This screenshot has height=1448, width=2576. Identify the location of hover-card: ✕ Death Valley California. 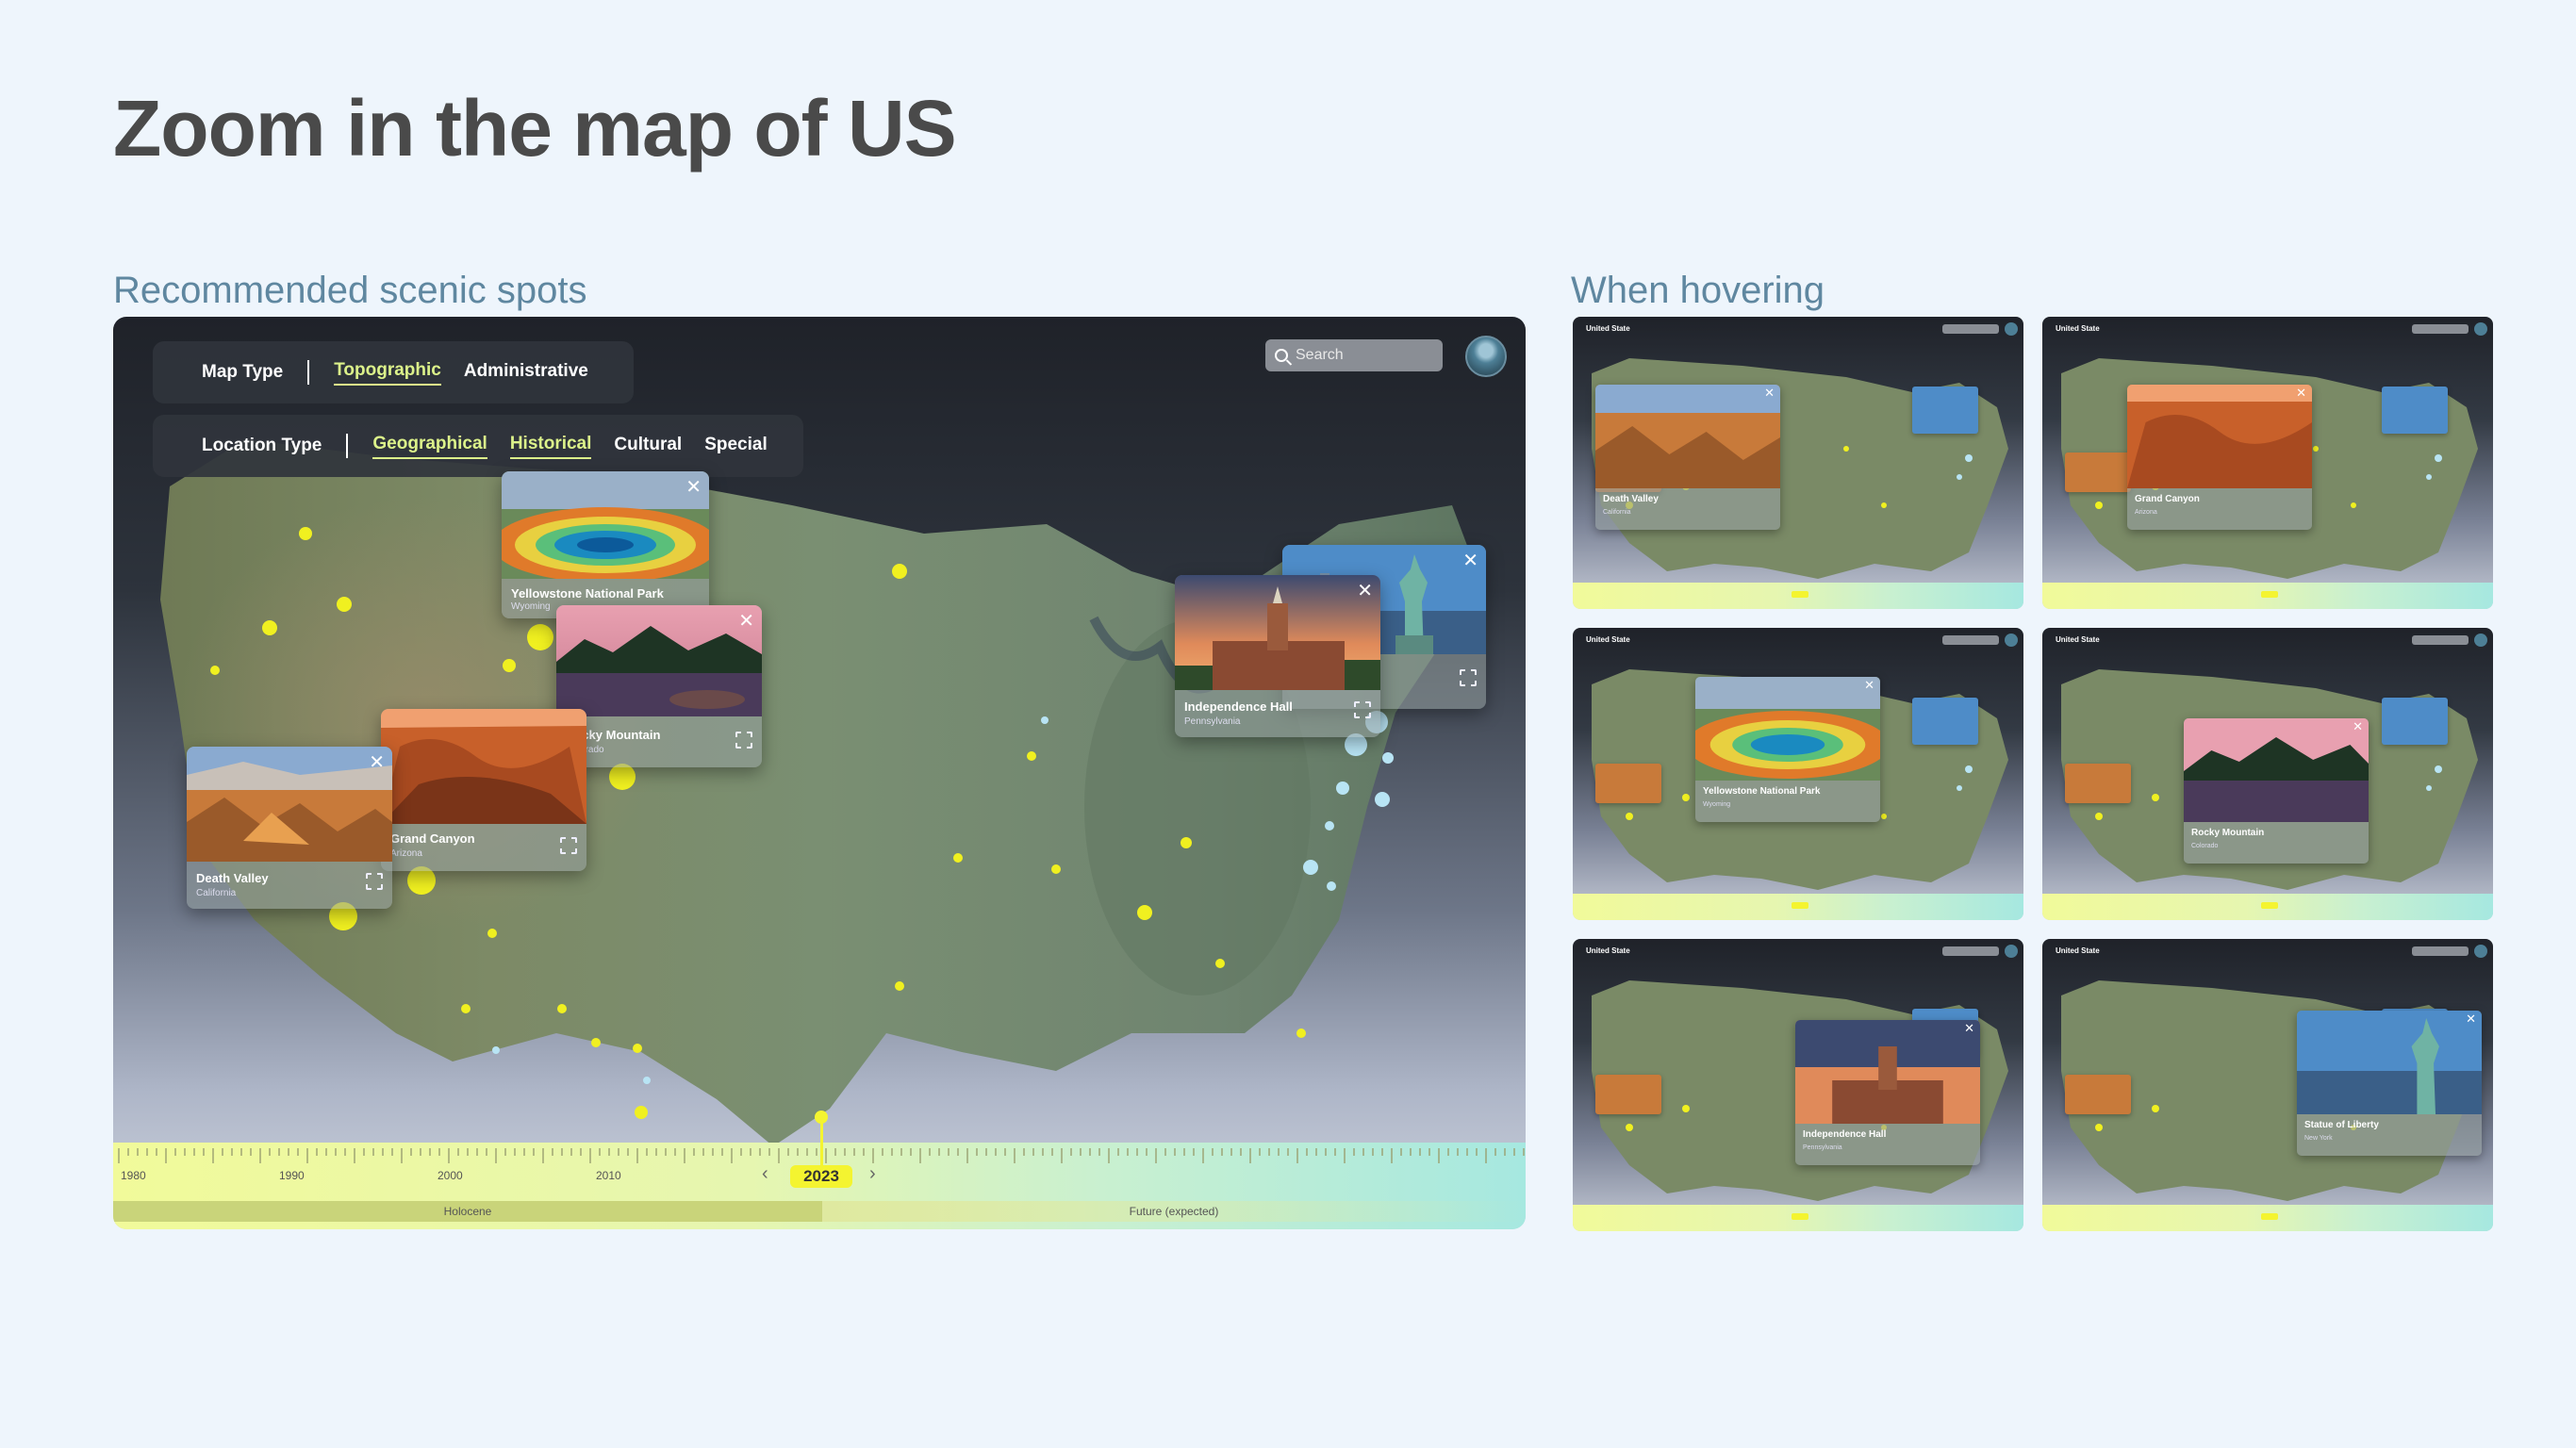
(1687, 457).